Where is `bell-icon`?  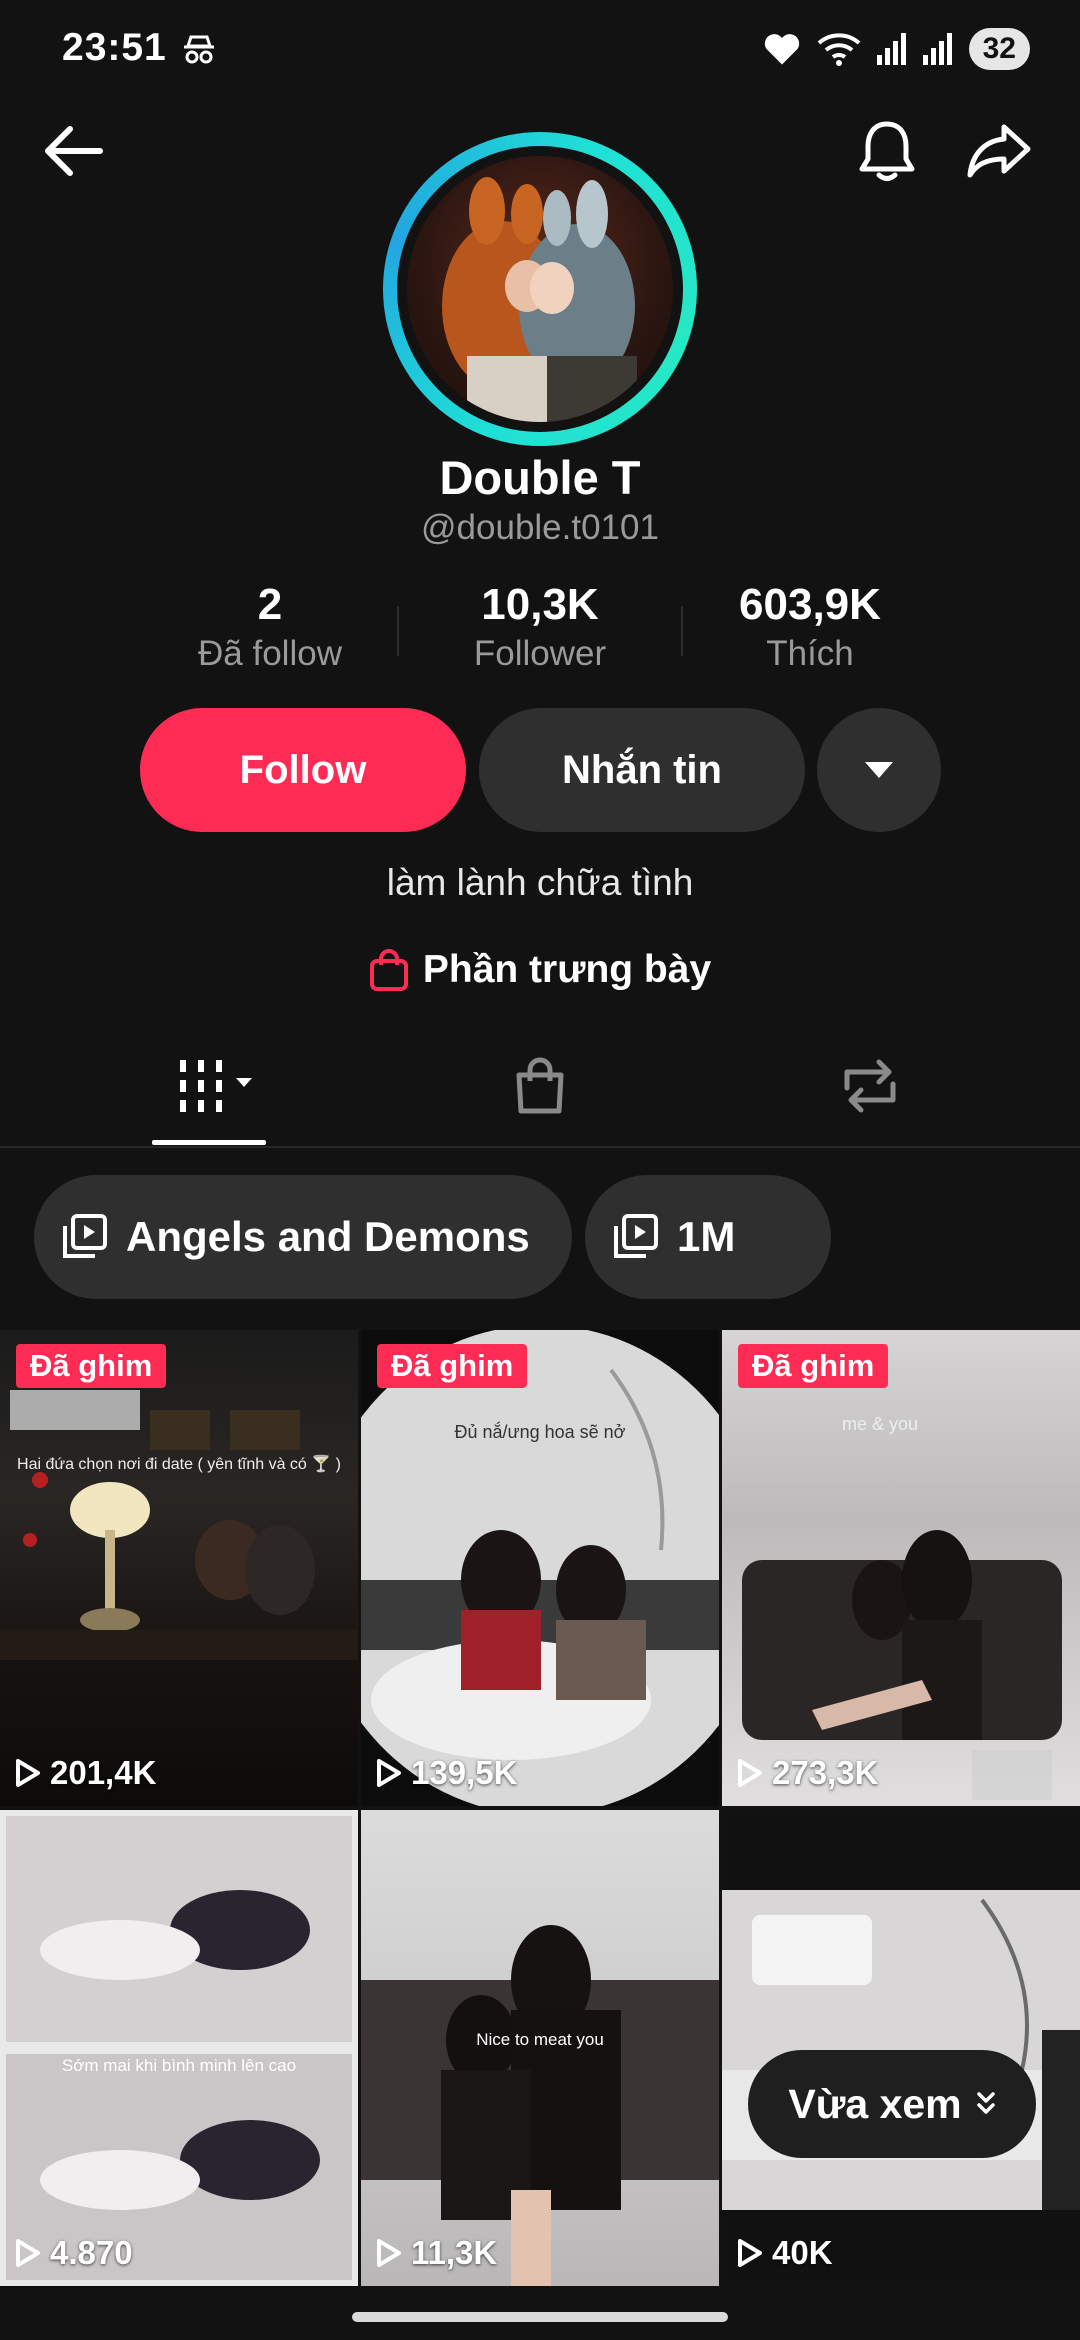 bell-icon is located at coordinates (887, 151).